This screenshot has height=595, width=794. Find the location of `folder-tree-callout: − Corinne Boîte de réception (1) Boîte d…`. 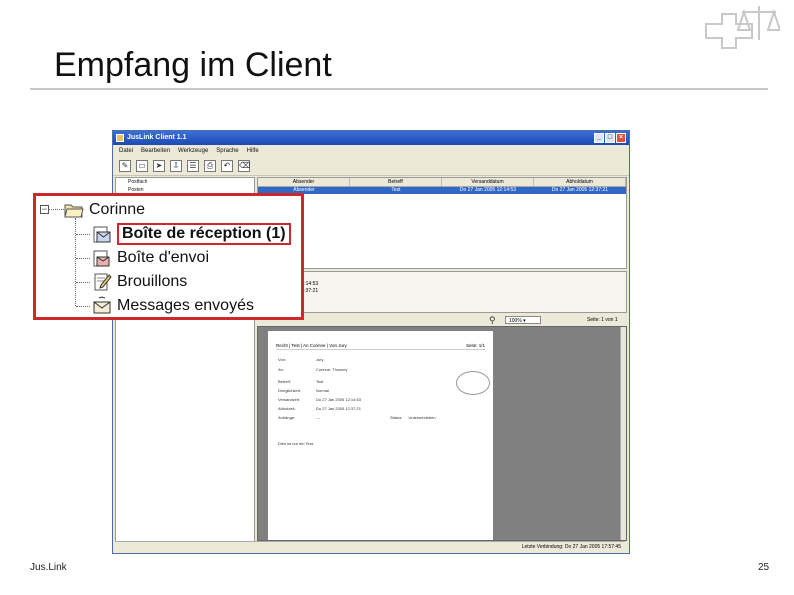

folder-tree-callout: − Corinne Boîte de réception (1) Boîte d… is located at coordinates (168, 256).